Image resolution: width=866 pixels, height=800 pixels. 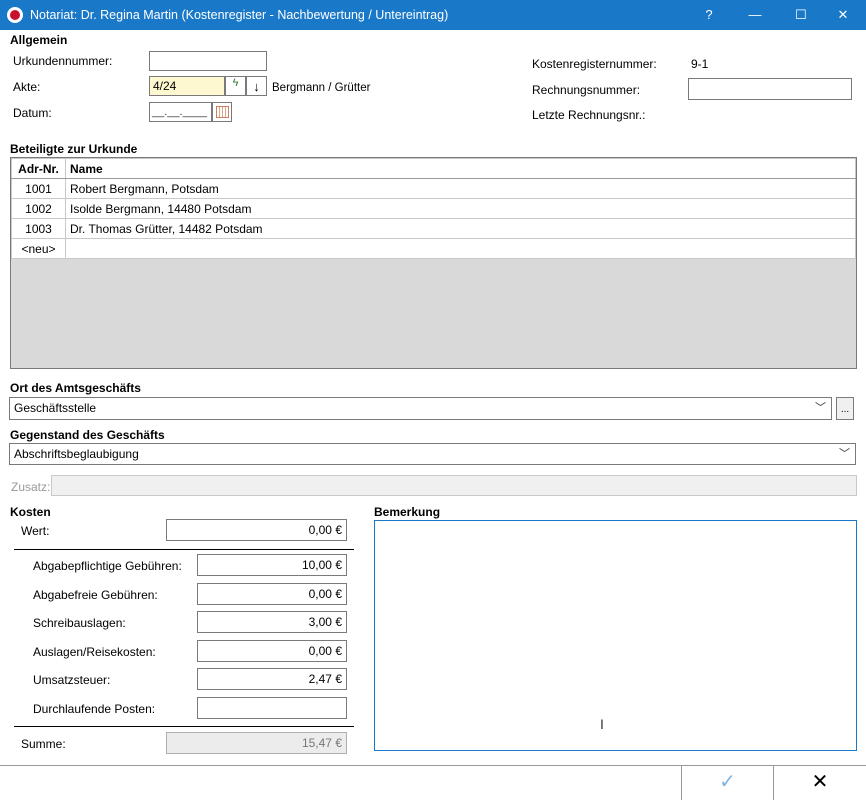 What do you see at coordinates (63, 61) in the screenshot?
I see `urkundennummer-label: Urkundennummer:` at bounding box center [63, 61].